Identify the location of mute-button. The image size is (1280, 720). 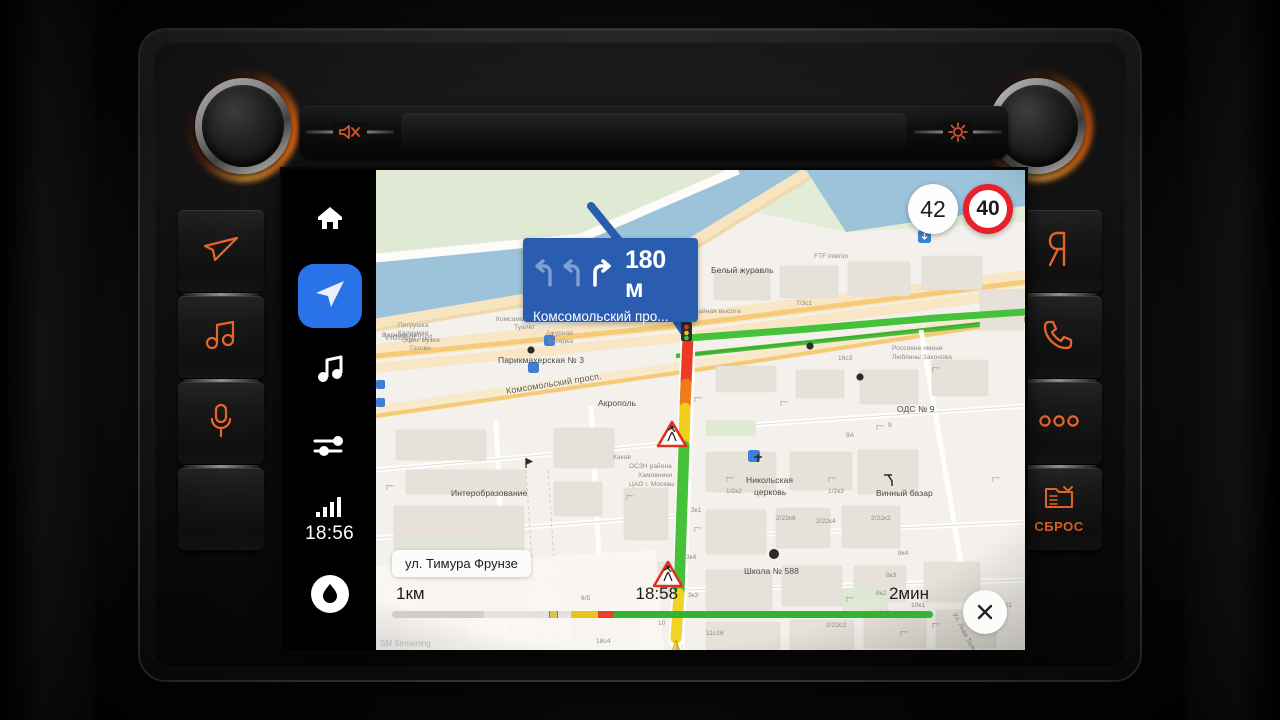
(350, 132).